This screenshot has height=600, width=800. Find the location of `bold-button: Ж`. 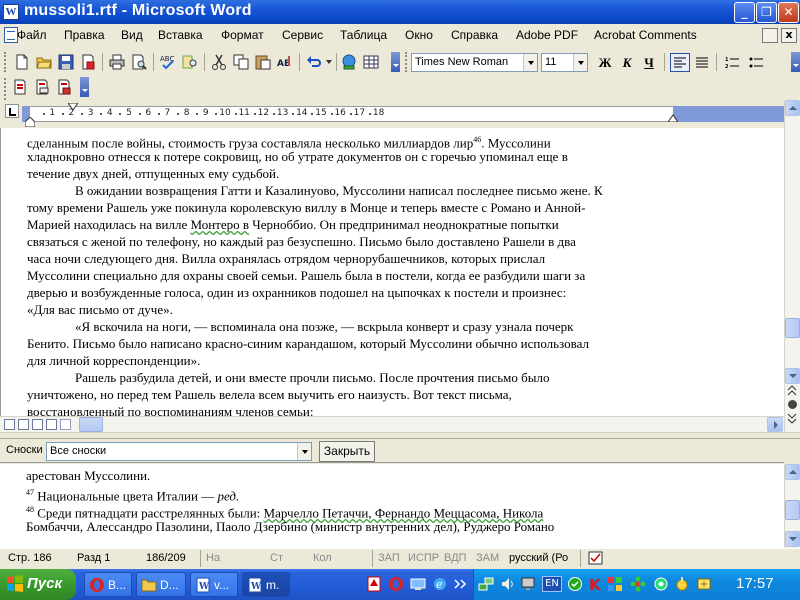

bold-button: Ж is located at coordinates (605, 62).